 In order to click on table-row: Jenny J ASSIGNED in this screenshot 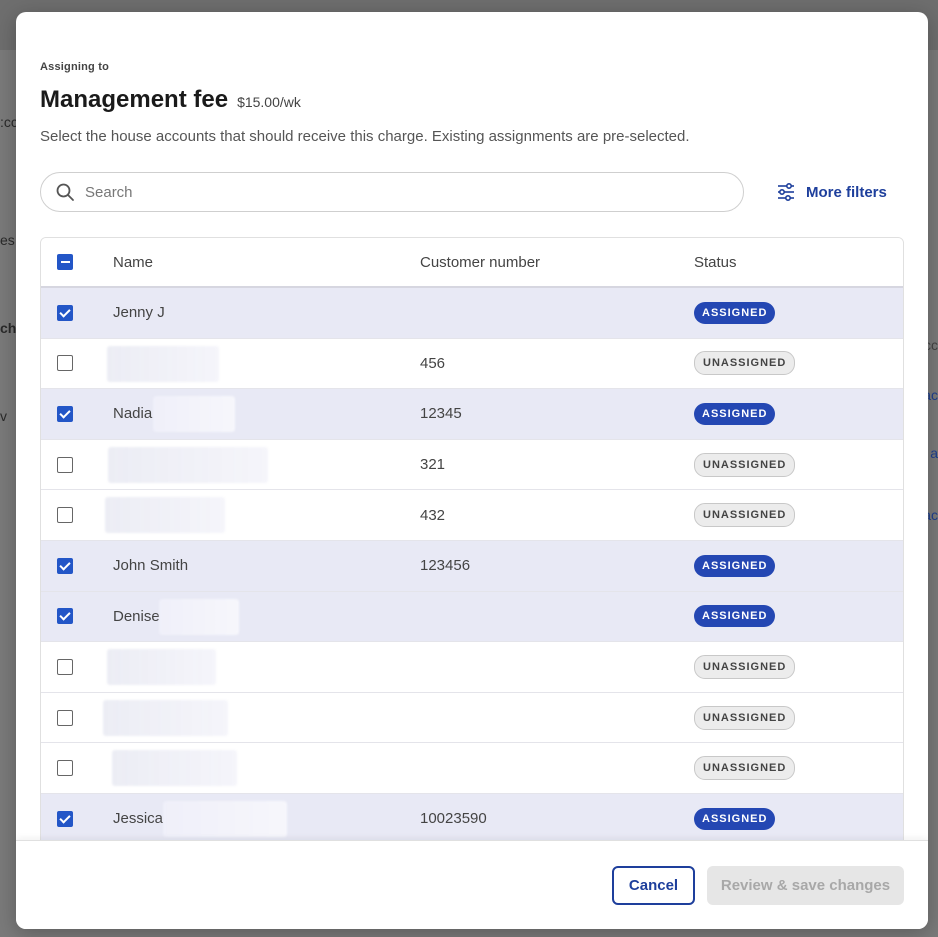, I will do `click(472, 313)`.